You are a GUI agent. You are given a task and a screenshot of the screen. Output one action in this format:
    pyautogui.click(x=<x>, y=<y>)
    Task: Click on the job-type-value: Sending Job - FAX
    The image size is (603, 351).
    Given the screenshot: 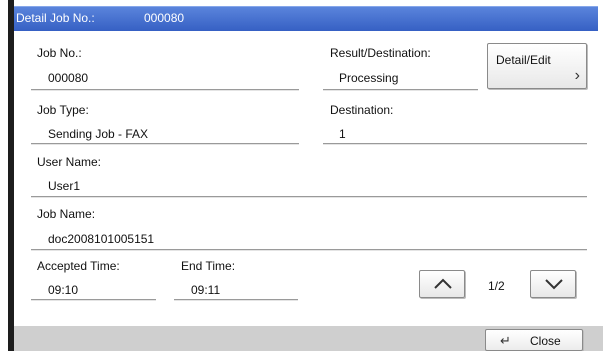 What is the action you would take?
    pyautogui.click(x=98, y=134)
    